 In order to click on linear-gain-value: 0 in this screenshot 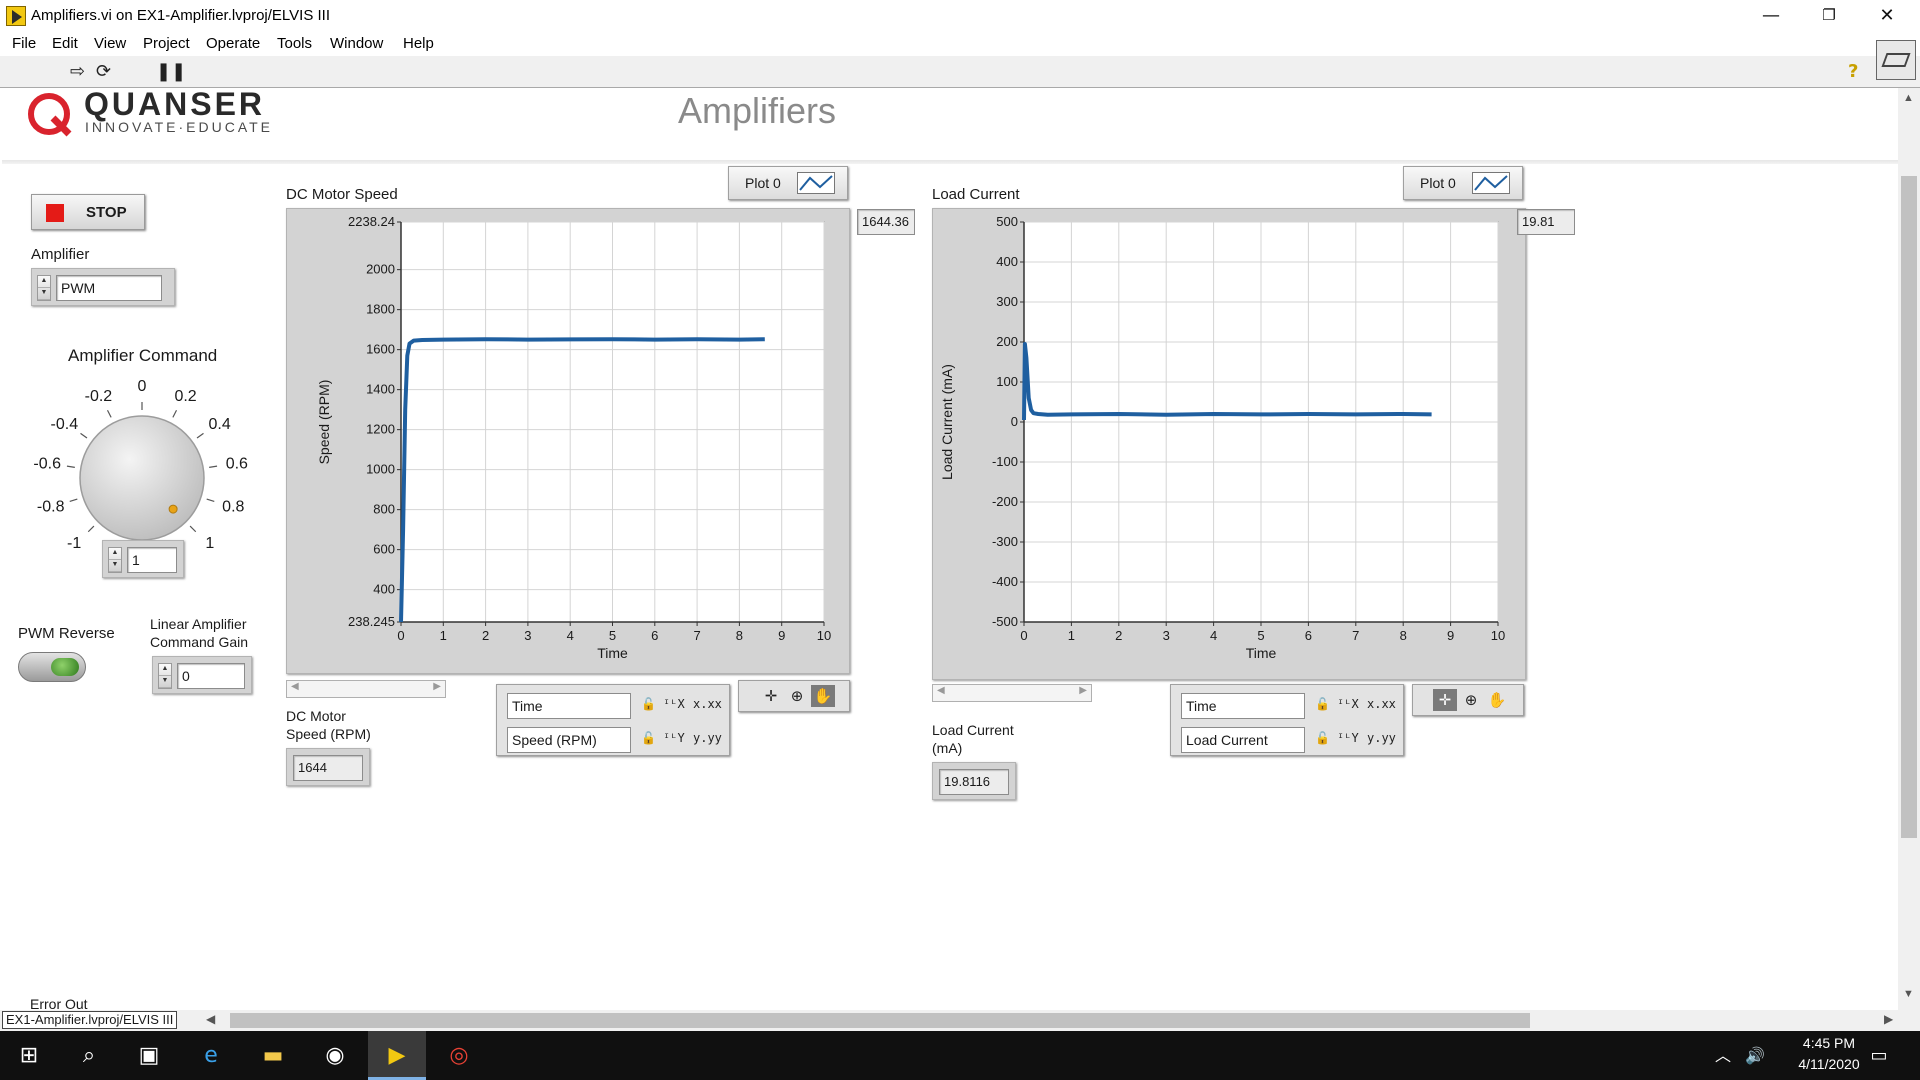, I will do `click(211, 676)`.